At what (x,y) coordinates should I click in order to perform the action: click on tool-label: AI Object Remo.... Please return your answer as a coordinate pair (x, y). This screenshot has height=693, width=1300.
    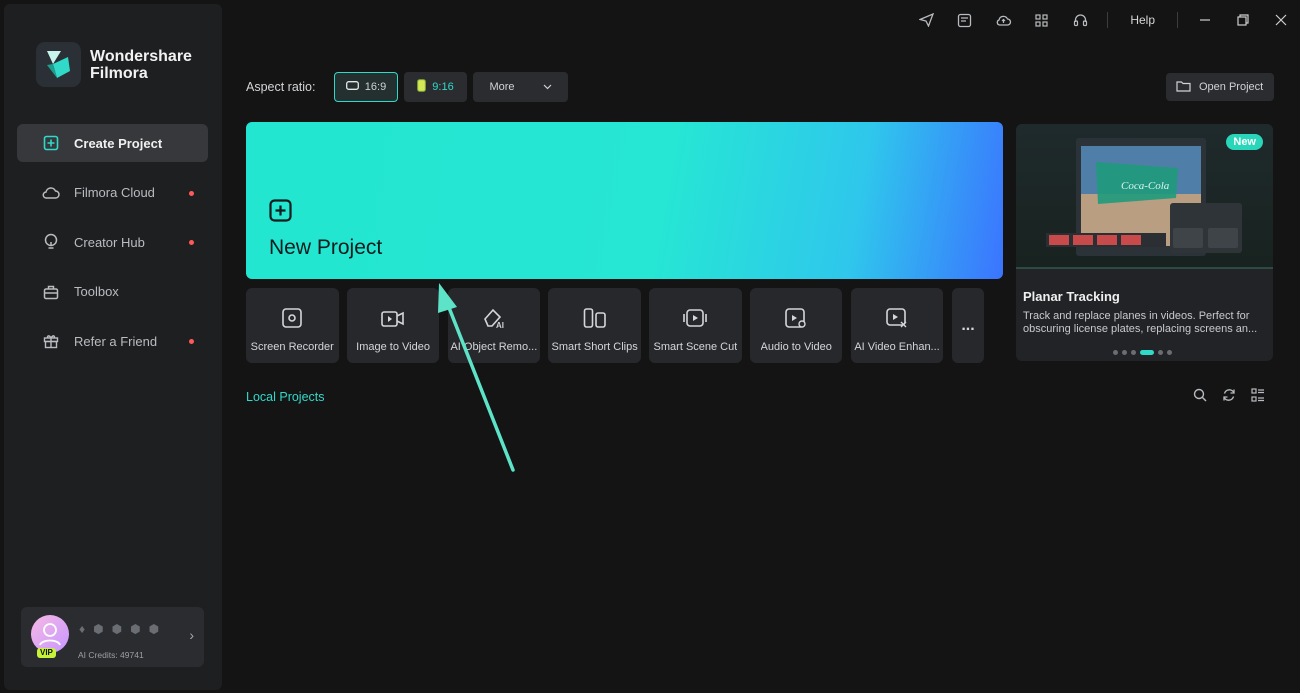
    Looking at the image, I should click on (494, 347).